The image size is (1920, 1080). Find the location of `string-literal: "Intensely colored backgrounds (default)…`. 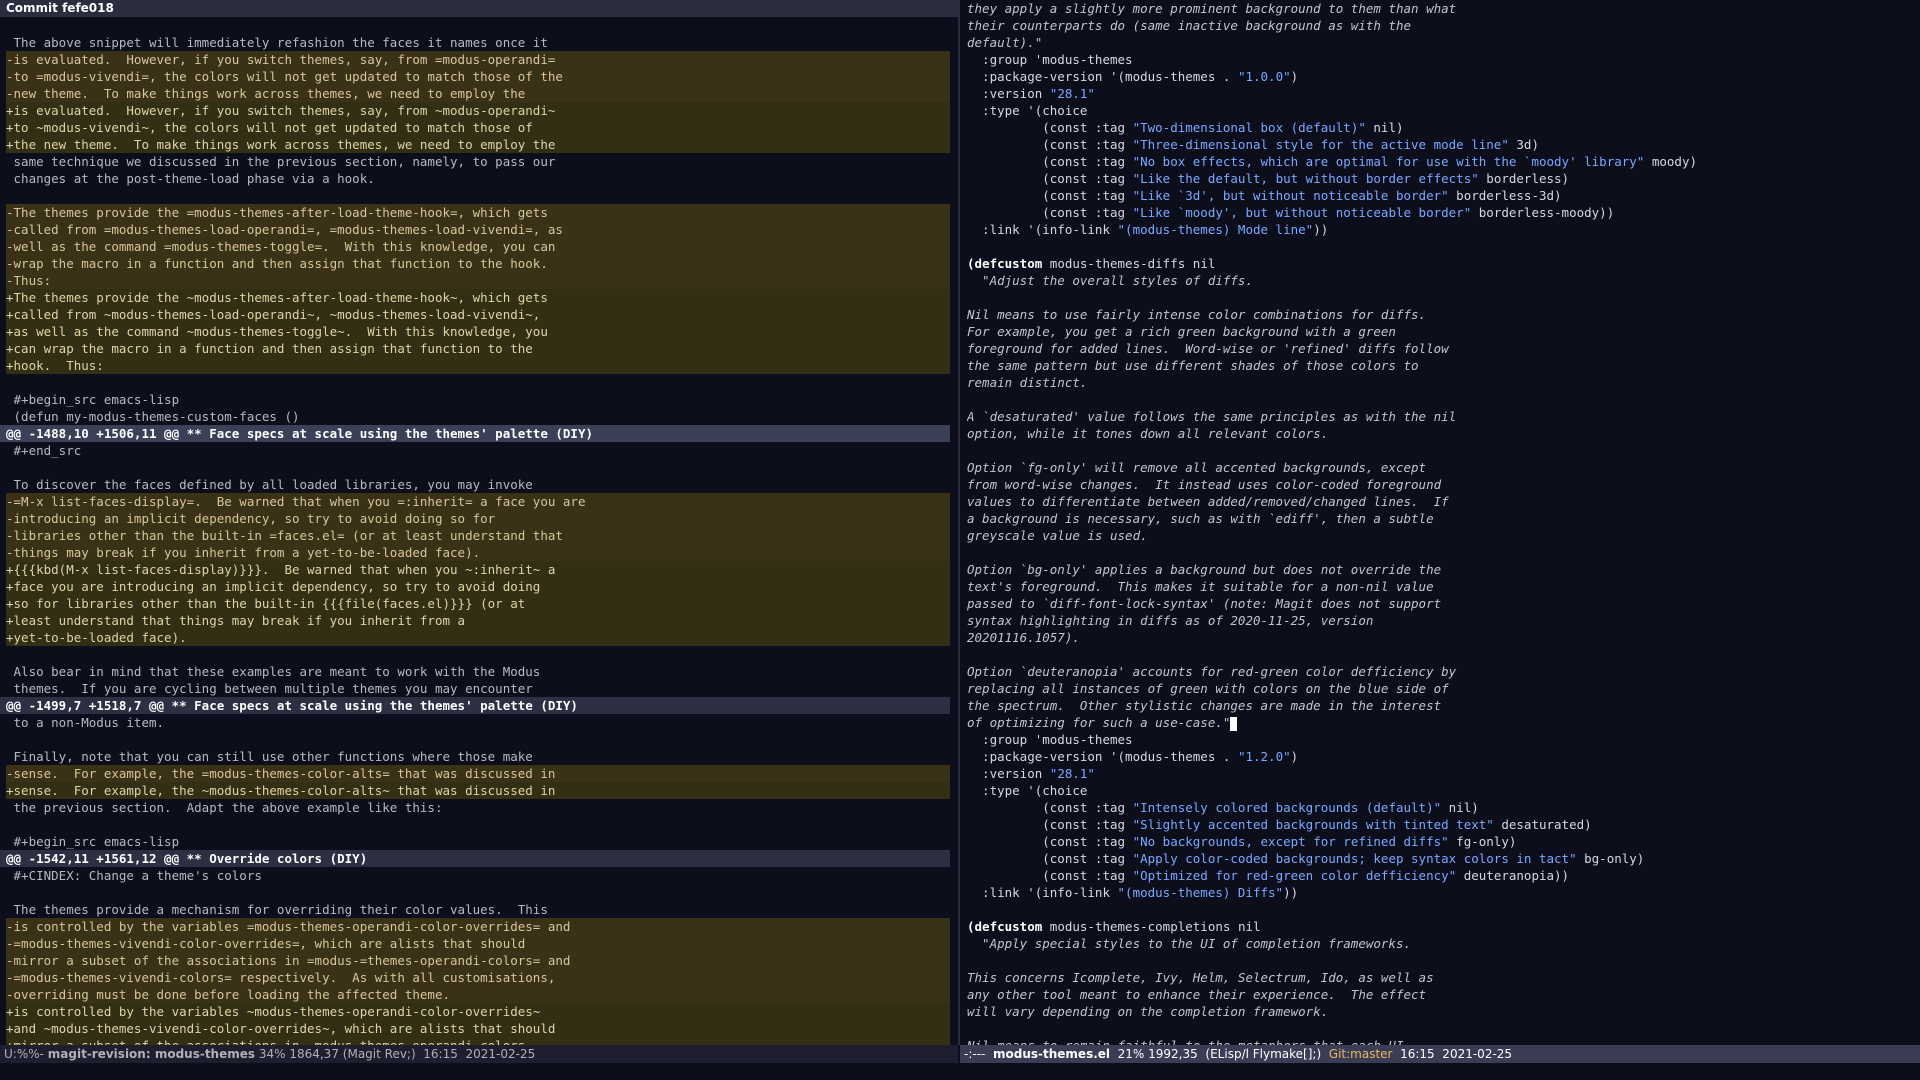

string-literal: "Intensely colored backgrounds (default)… is located at coordinates (1287, 807).